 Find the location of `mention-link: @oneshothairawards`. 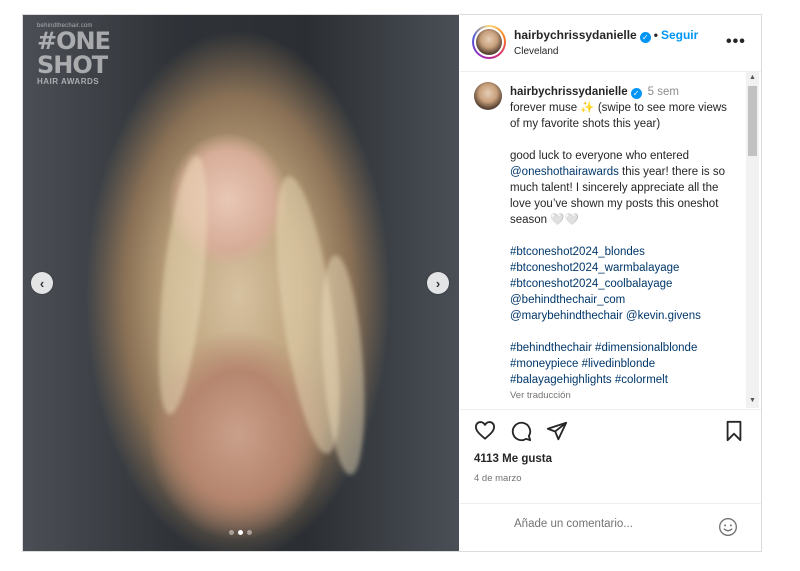

mention-link: @oneshothairawards is located at coordinates (564, 172).